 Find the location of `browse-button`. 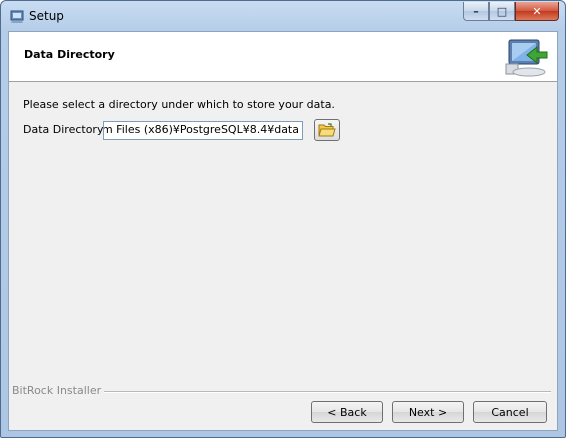

browse-button is located at coordinates (327, 130).